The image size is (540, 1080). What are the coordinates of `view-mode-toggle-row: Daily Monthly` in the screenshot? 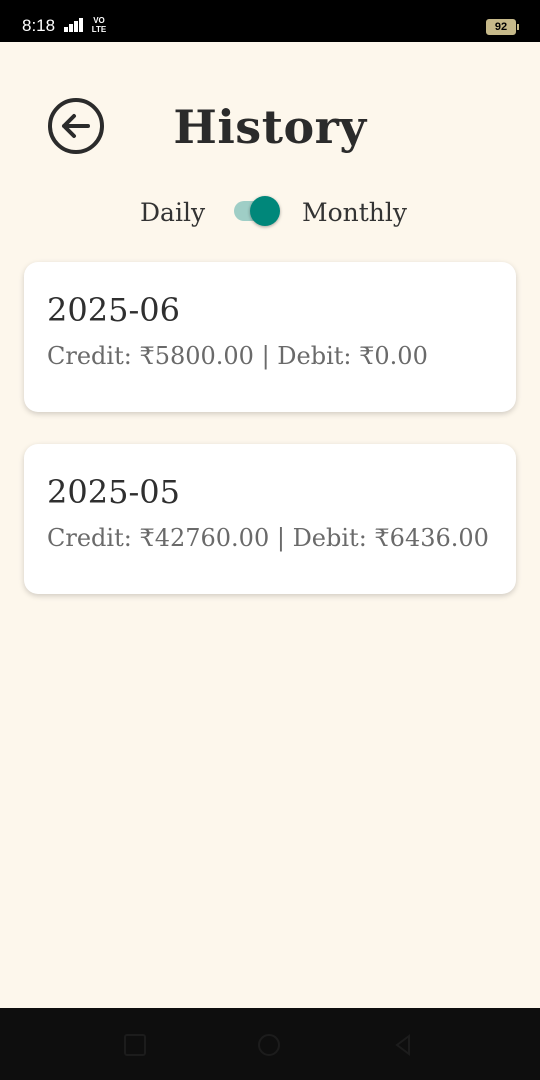 It's located at (270, 213).